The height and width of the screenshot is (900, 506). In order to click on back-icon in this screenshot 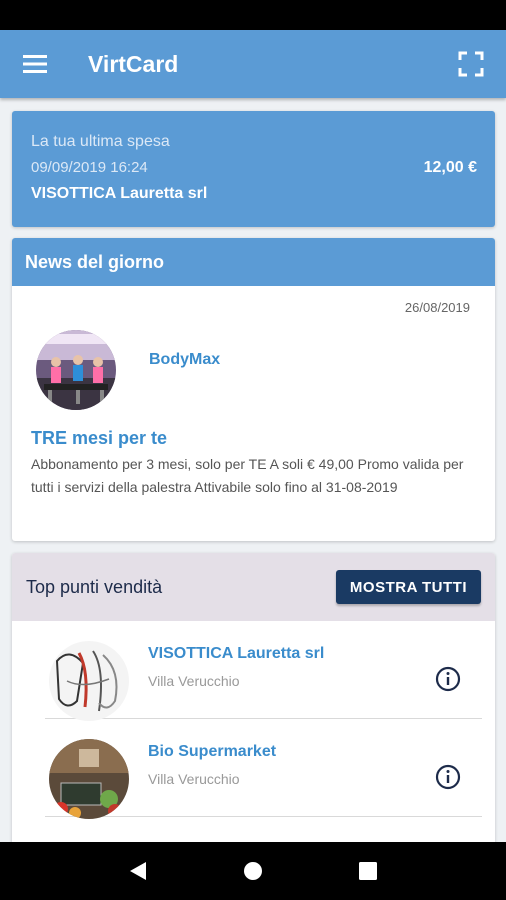, I will do `click(137, 871)`.